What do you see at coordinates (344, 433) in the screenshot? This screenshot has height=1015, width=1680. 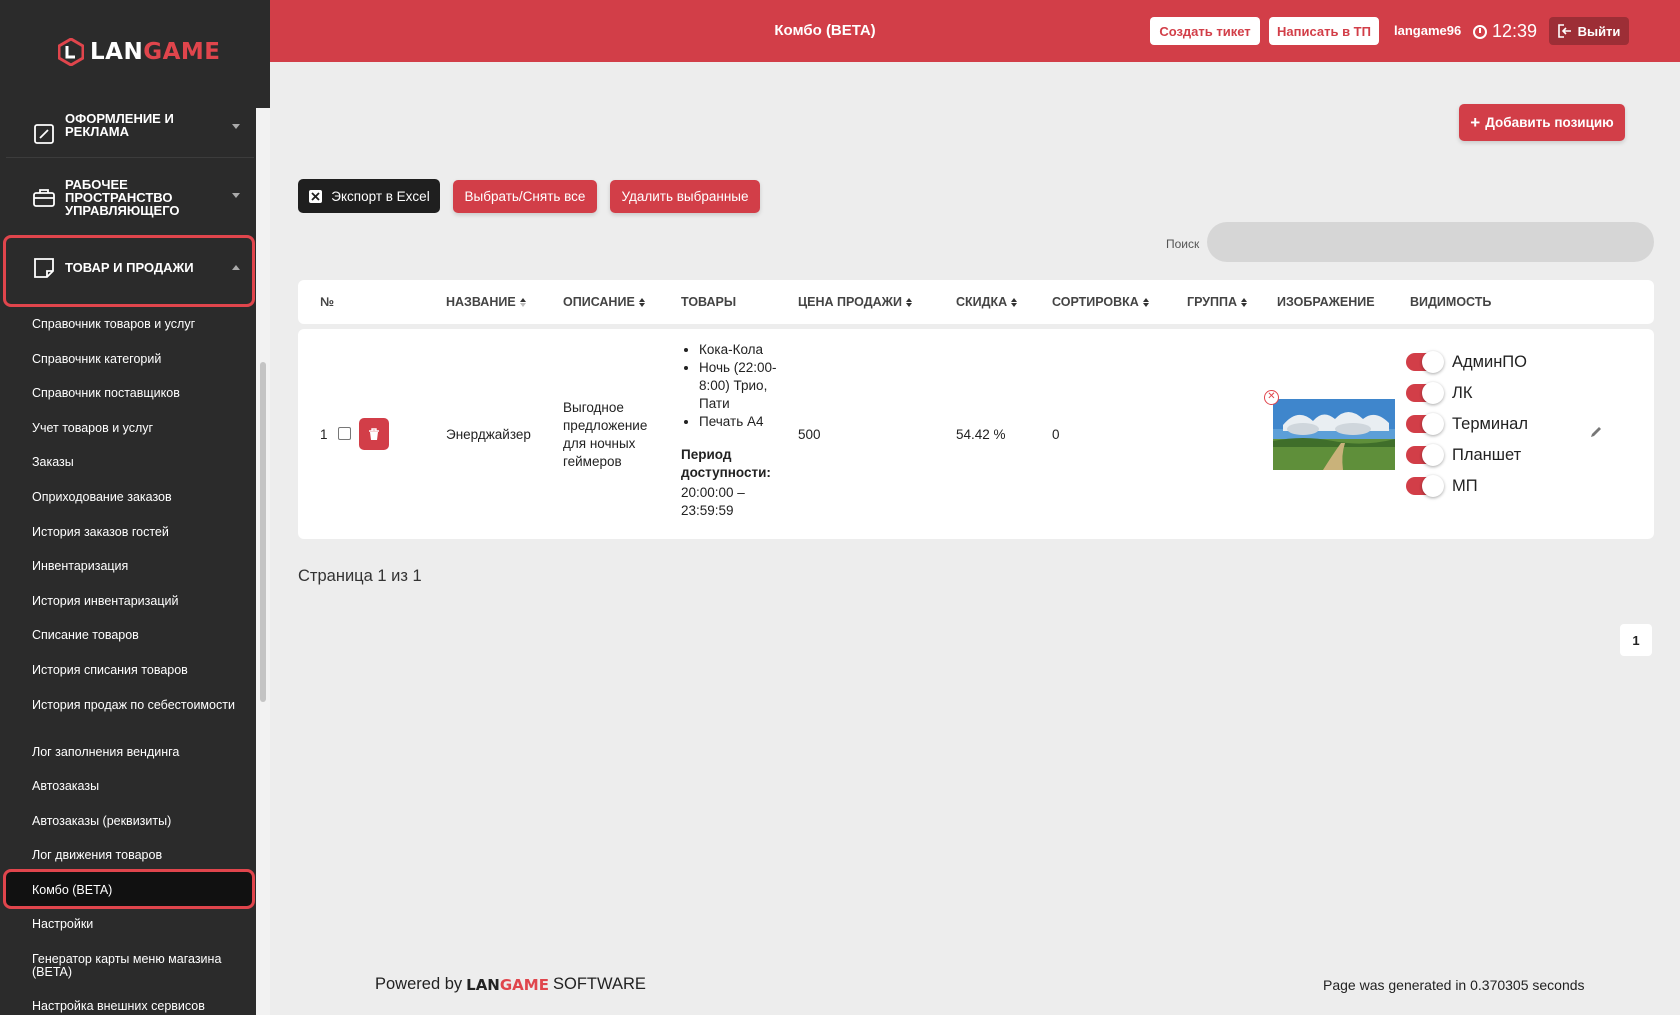 I see `row-checkbox` at bounding box center [344, 433].